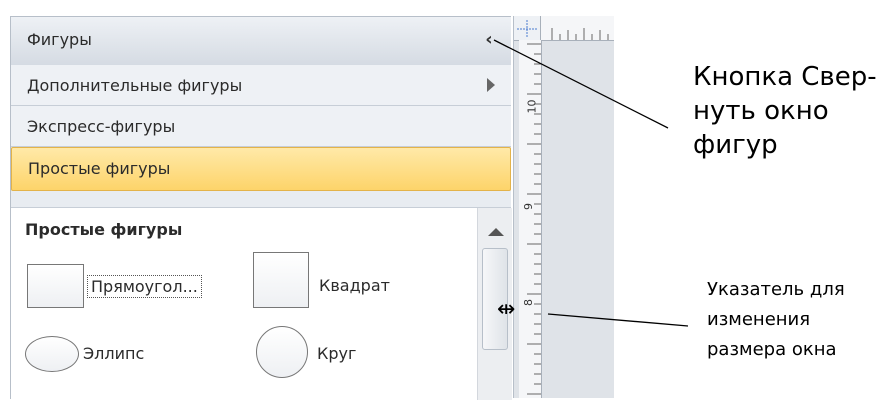  Describe the element at coordinates (261, 41) in the screenshot. I see `shapes-panel-header: Фигуры ‹` at that location.